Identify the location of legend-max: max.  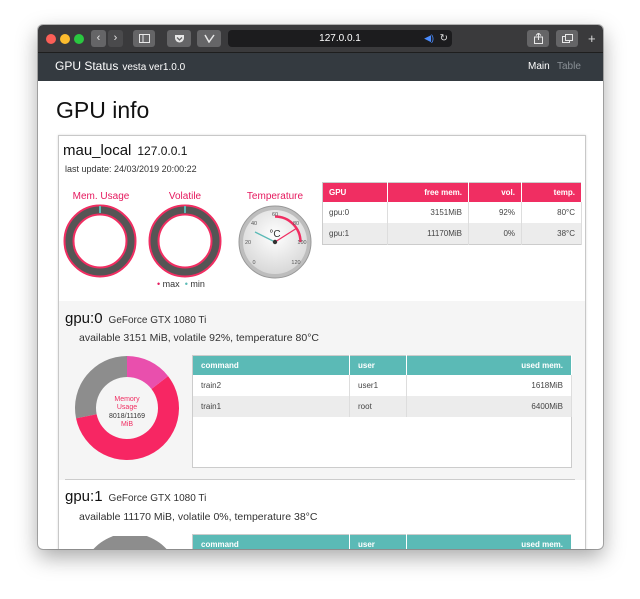
(171, 284).